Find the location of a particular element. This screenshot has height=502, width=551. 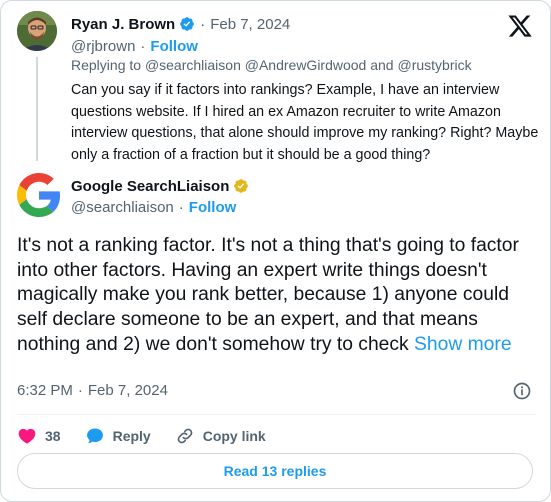

author-handle: @searchliaison is located at coordinates (122, 207).